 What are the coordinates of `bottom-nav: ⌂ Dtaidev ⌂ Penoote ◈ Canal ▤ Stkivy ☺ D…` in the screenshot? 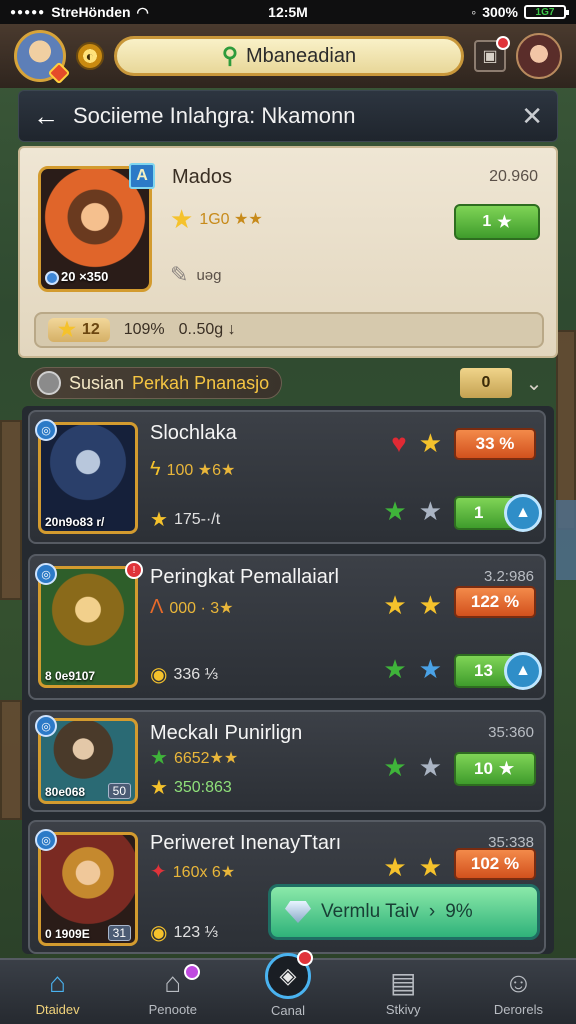 It's located at (288, 987).